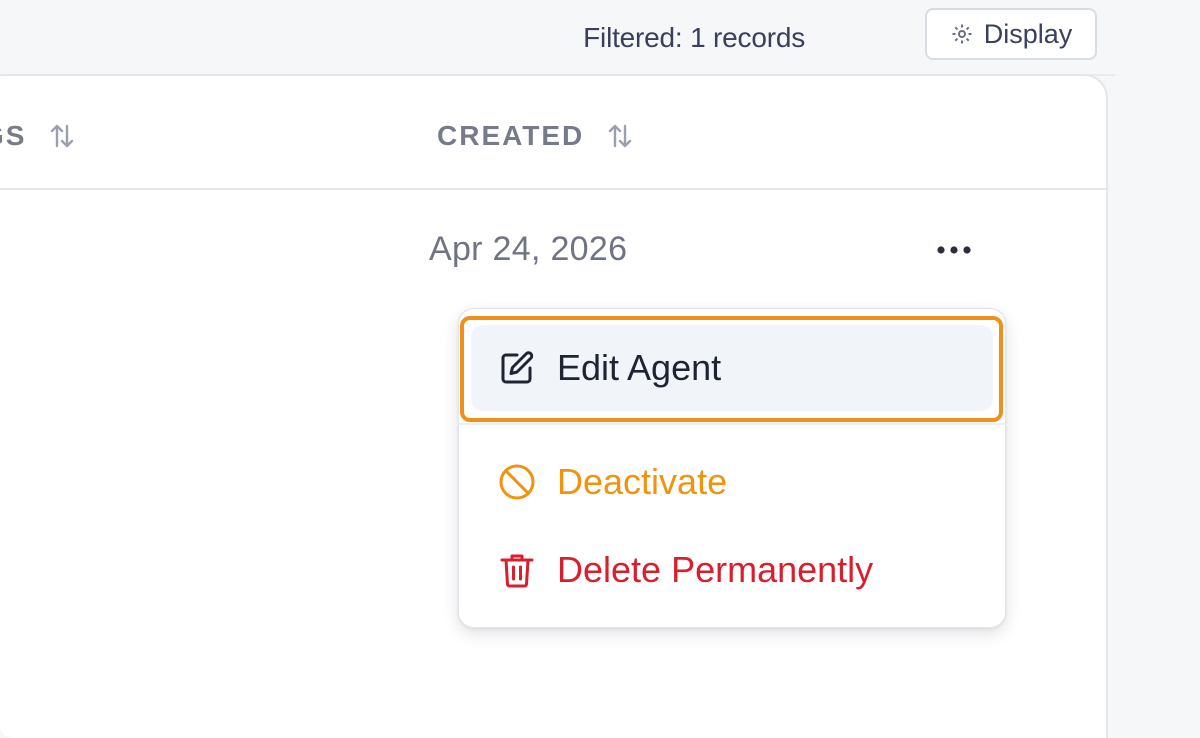 The image size is (1200, 738). What do you see at coordinates (715, 569) in the screenshot?
I see `menu-item-label: Delete Permanently` at bounding box center [715, 569].